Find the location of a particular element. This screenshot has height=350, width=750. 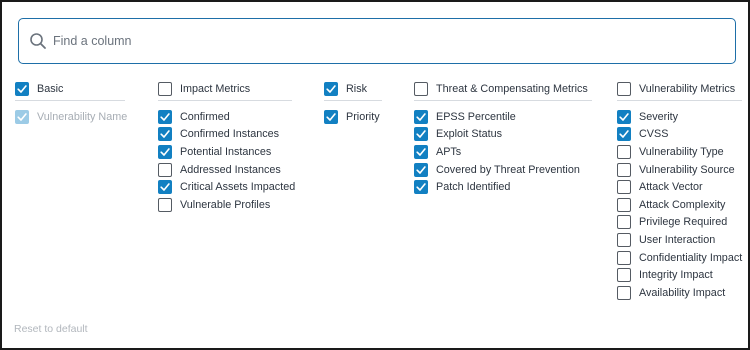

column-option-label: Vulnerability Source is located at coordinates (687, 169).